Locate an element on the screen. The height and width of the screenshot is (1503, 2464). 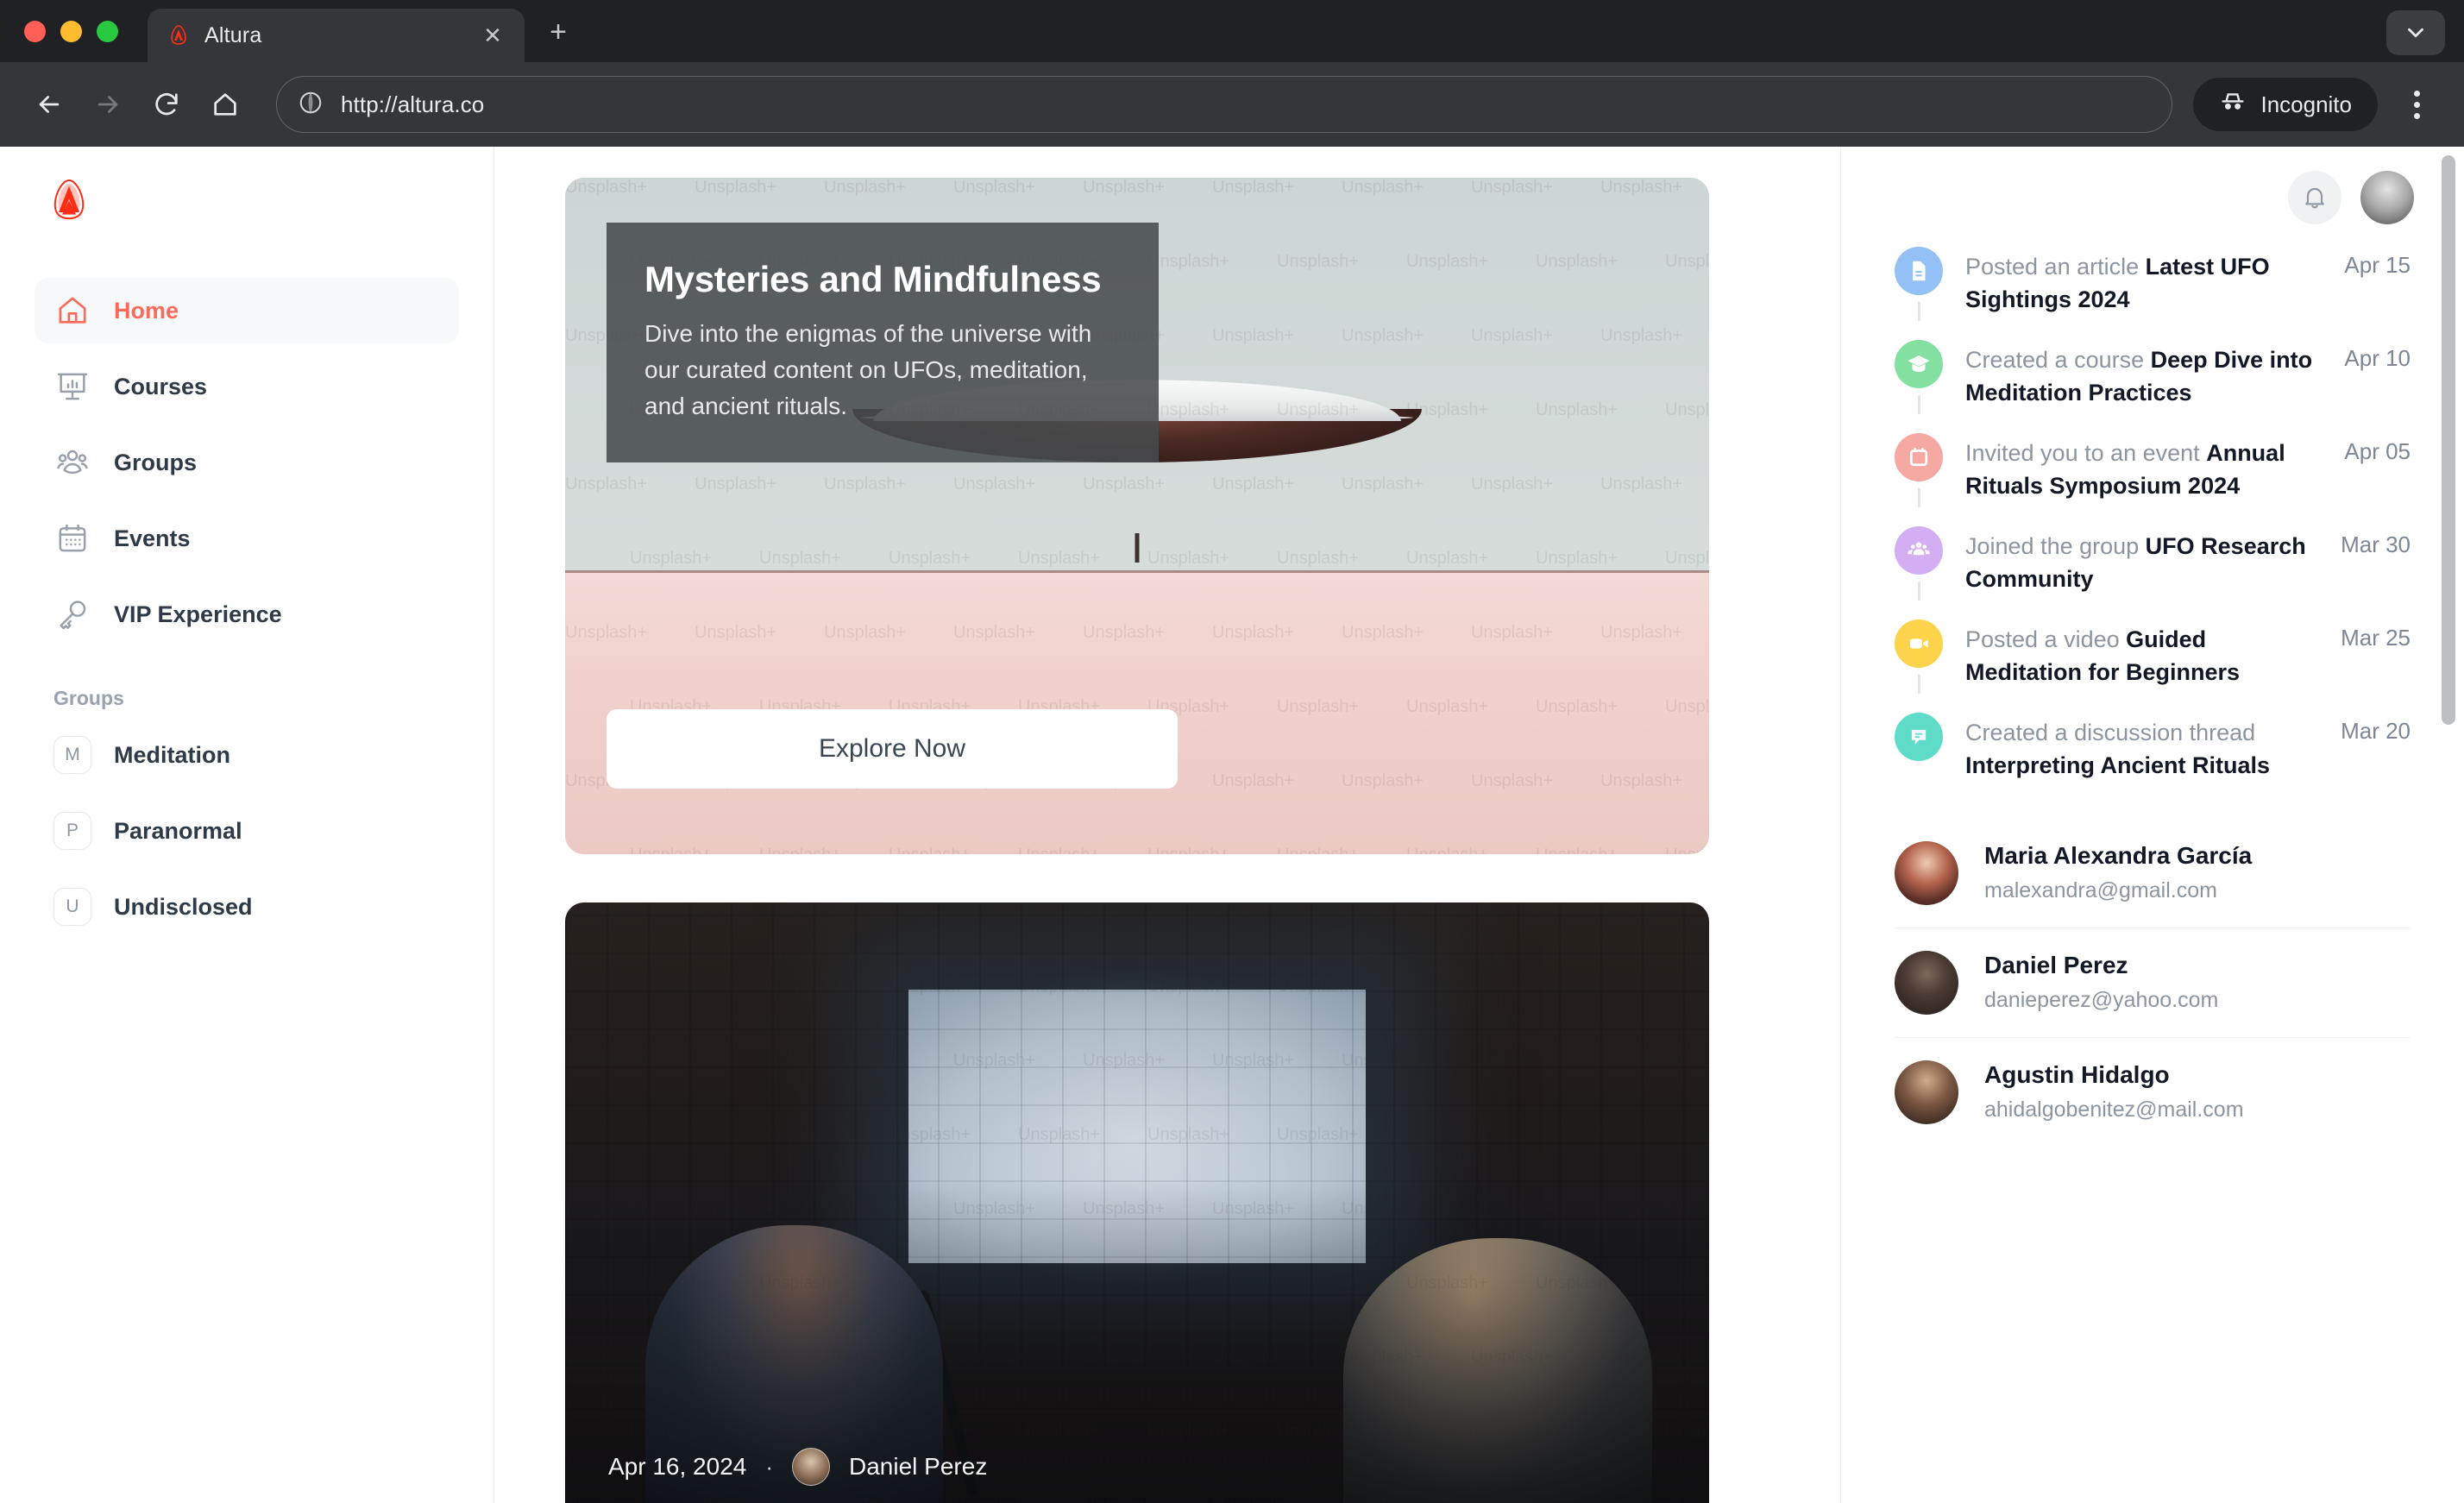
avatar is located at coordinates (1927, 1092).